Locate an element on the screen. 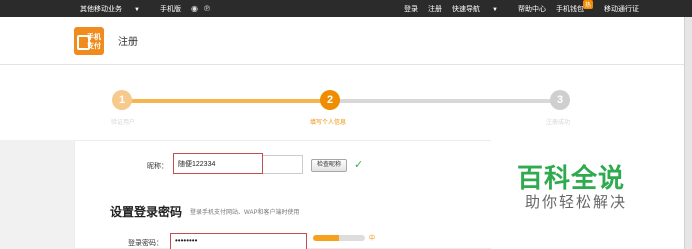 The height and width of the screenshot is (249, 692). mobile-passport-link: 移动通行证 is located at coordinates (621, 9).